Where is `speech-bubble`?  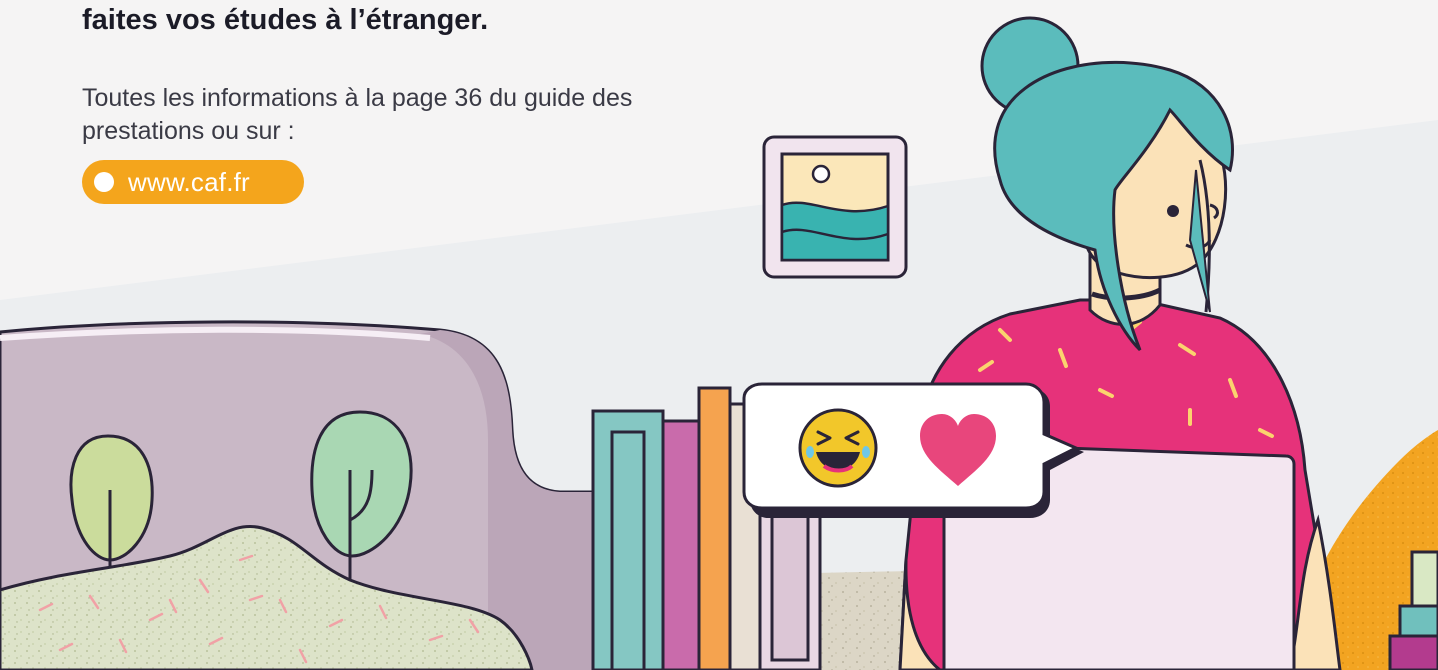 speech-bubble is located at coordinates (913, 450).